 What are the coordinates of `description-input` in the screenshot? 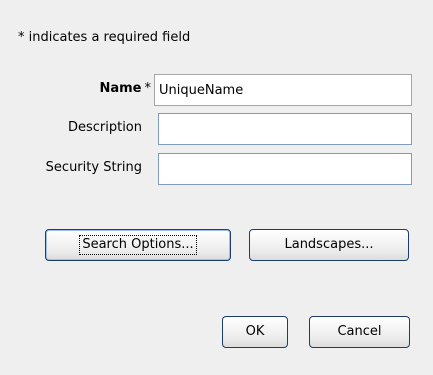 It's located at (285, 129).